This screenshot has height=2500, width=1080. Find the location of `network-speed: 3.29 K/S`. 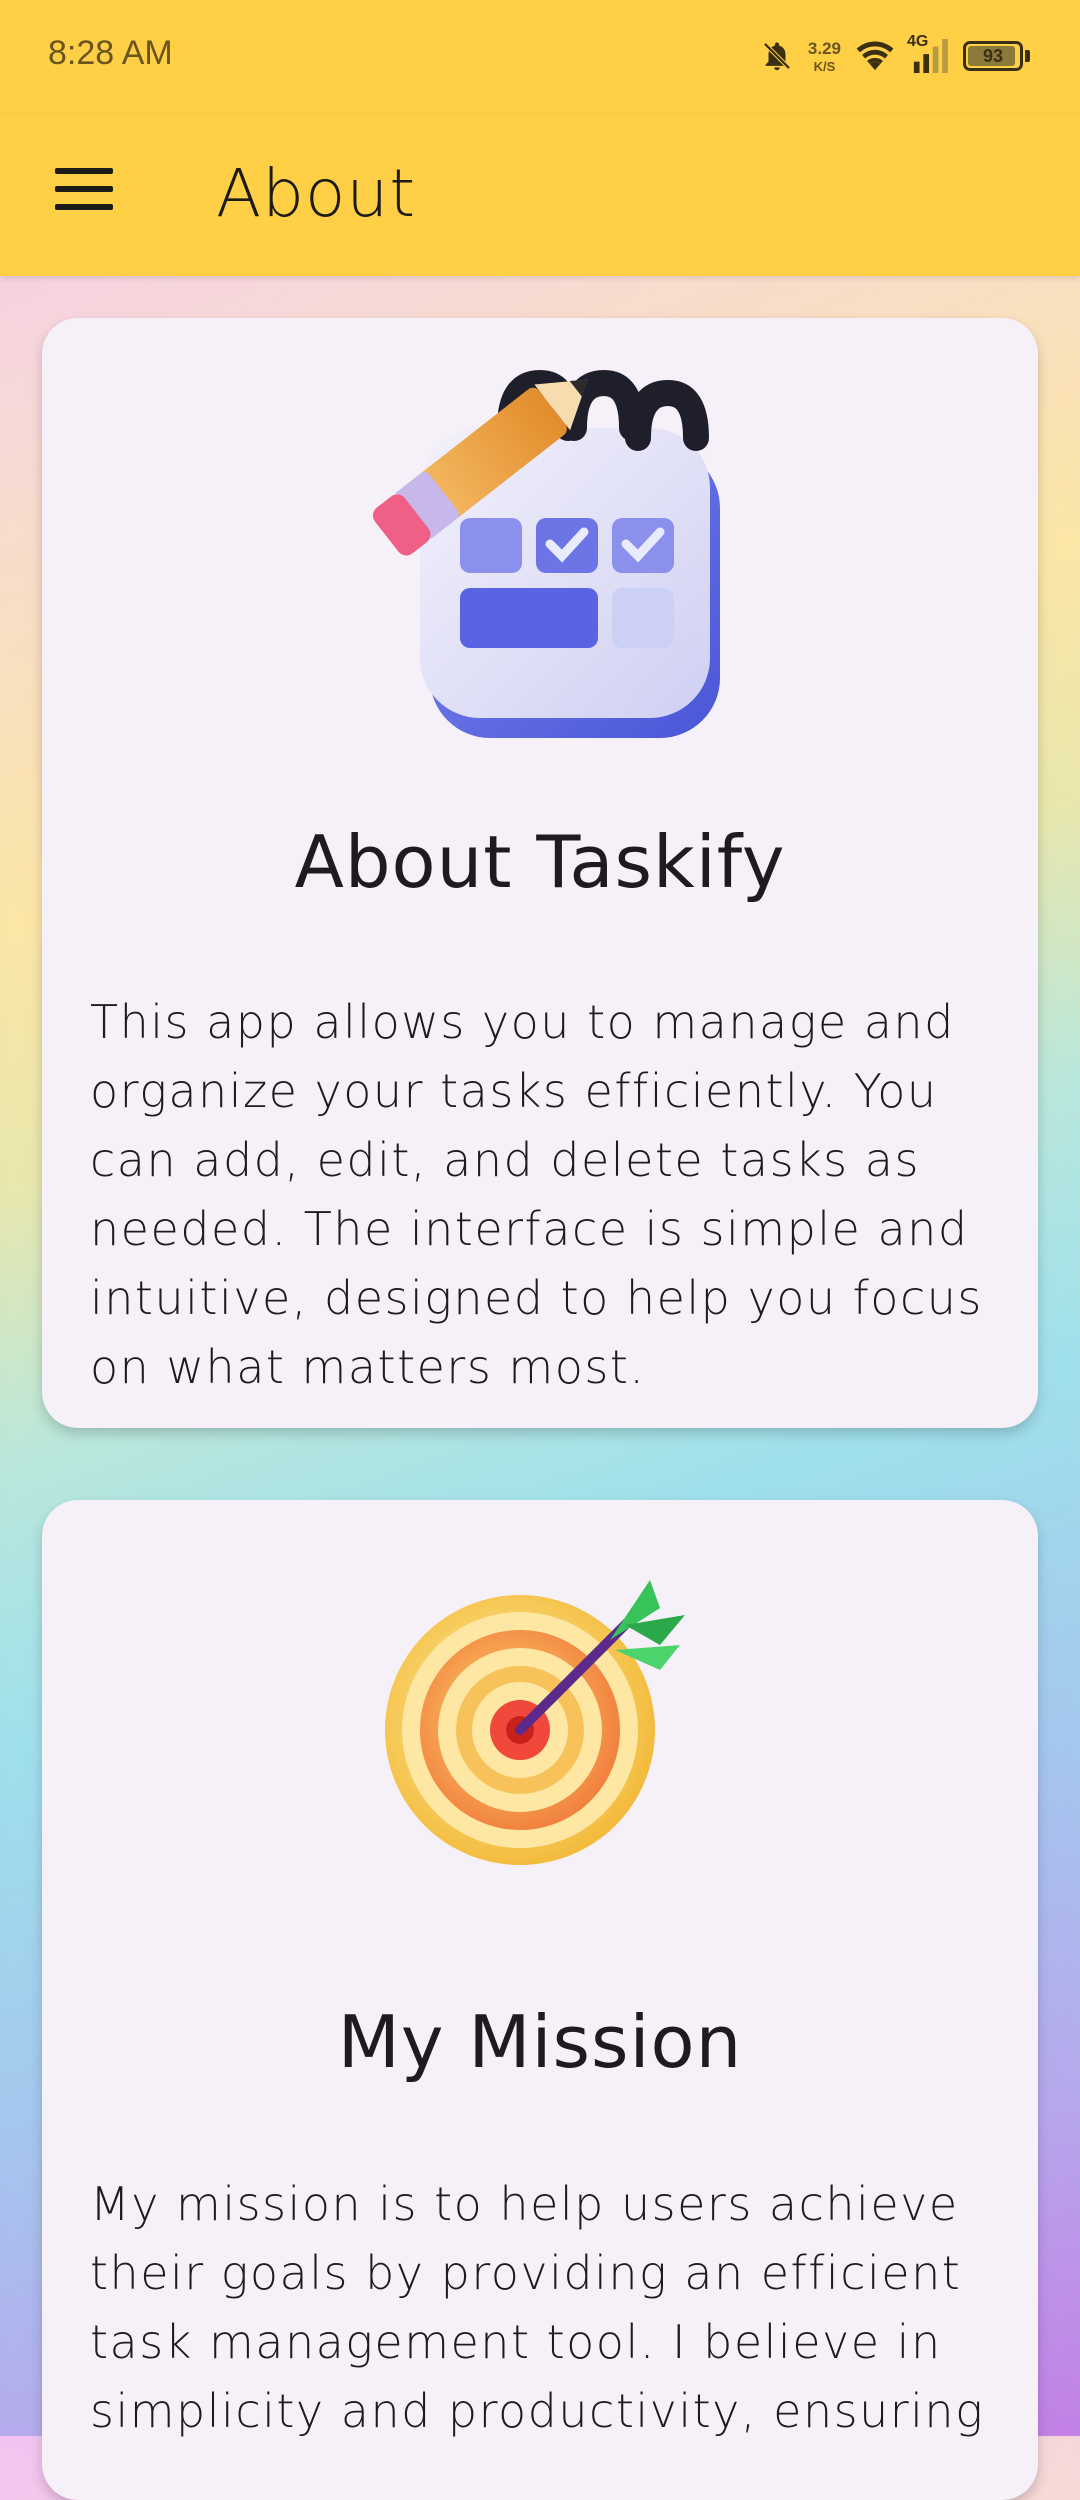

network-speed: 3.29 K/S is located at coordinates (824, 56).